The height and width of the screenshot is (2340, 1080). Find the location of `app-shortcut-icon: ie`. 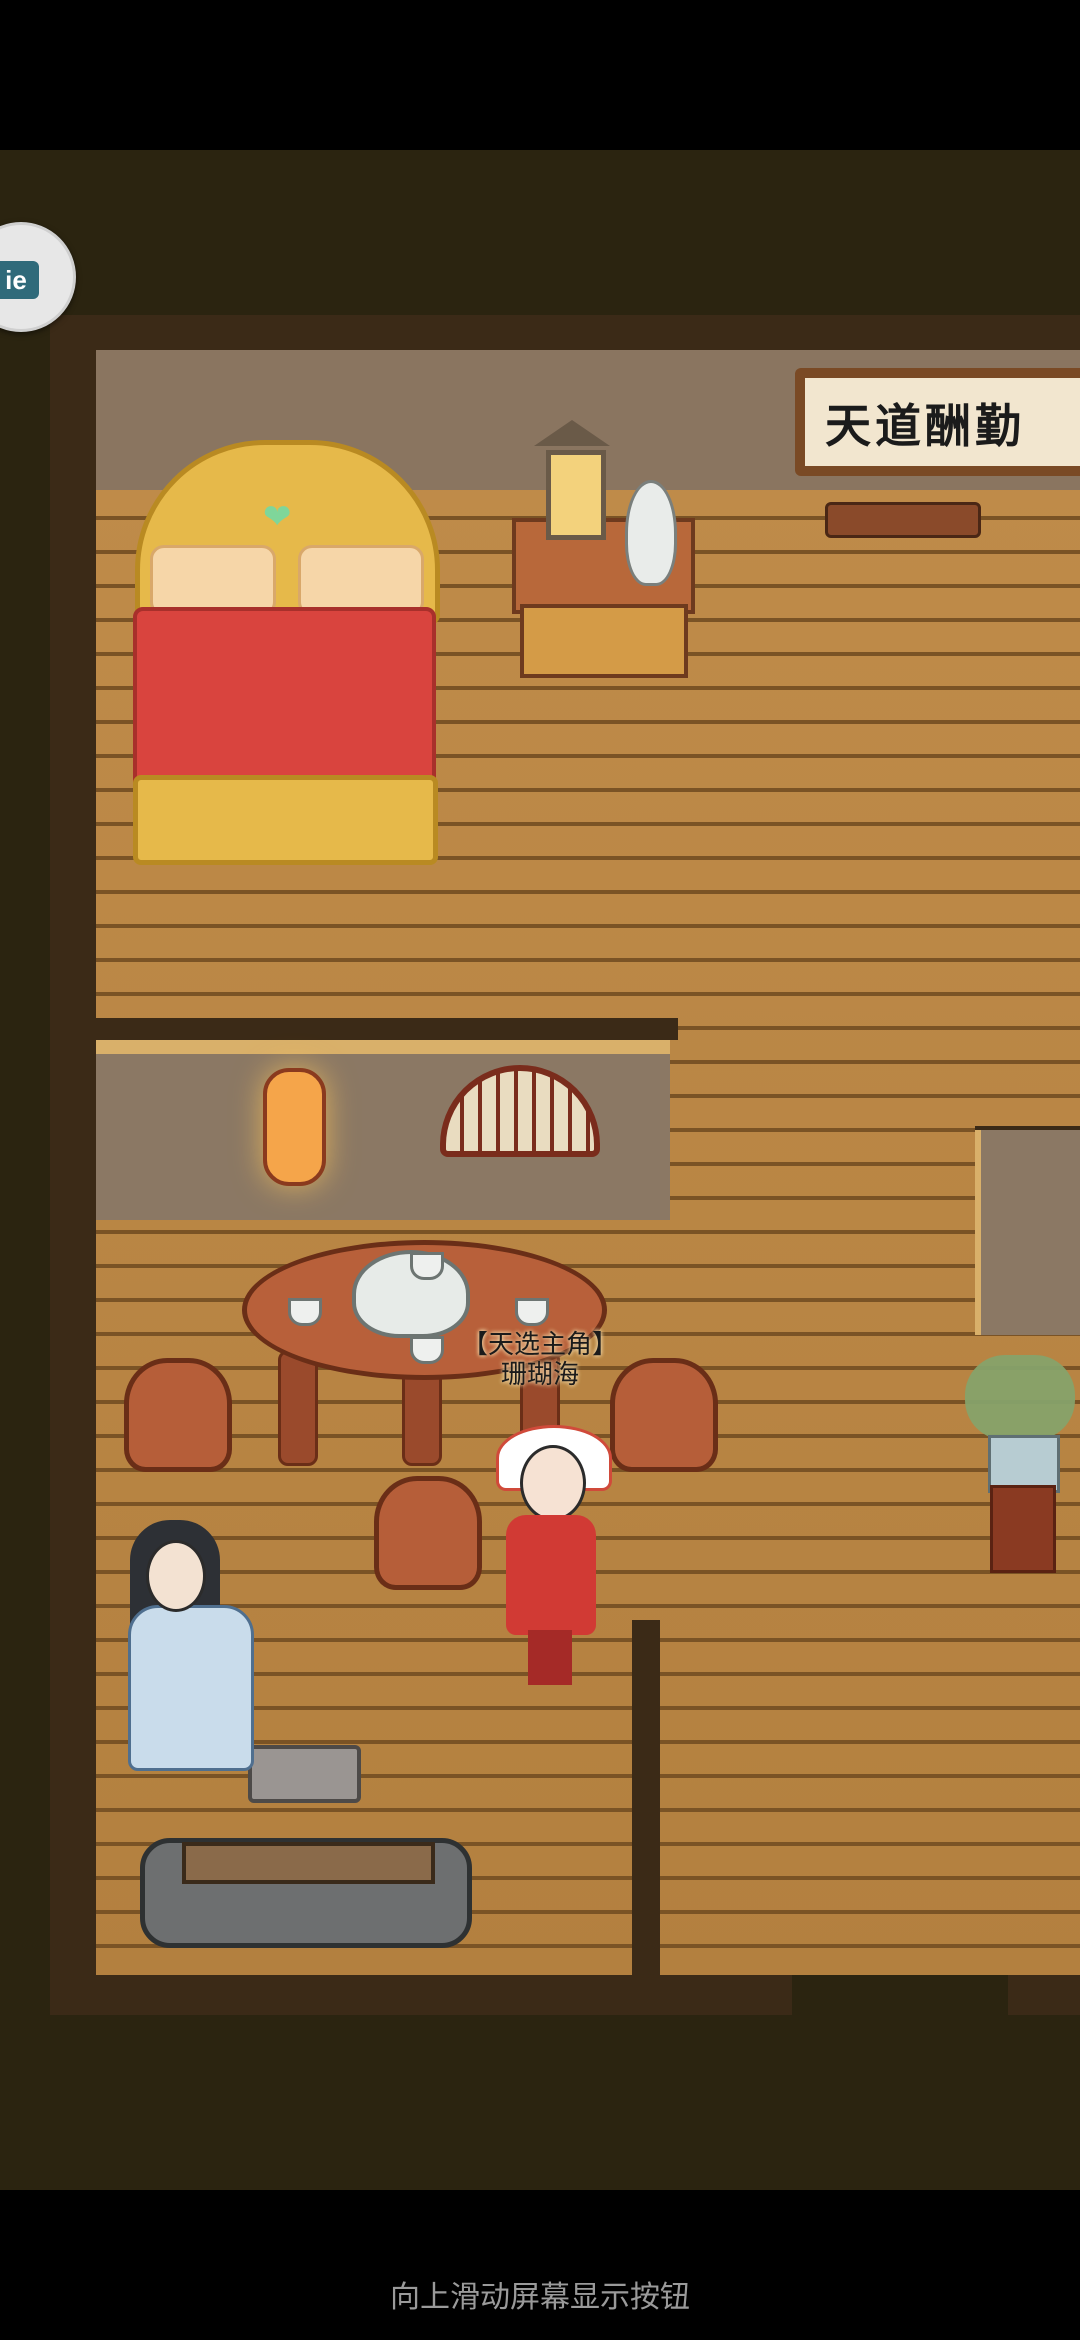

app-shortcut-icon: ie is located at coordinates (19, 280).